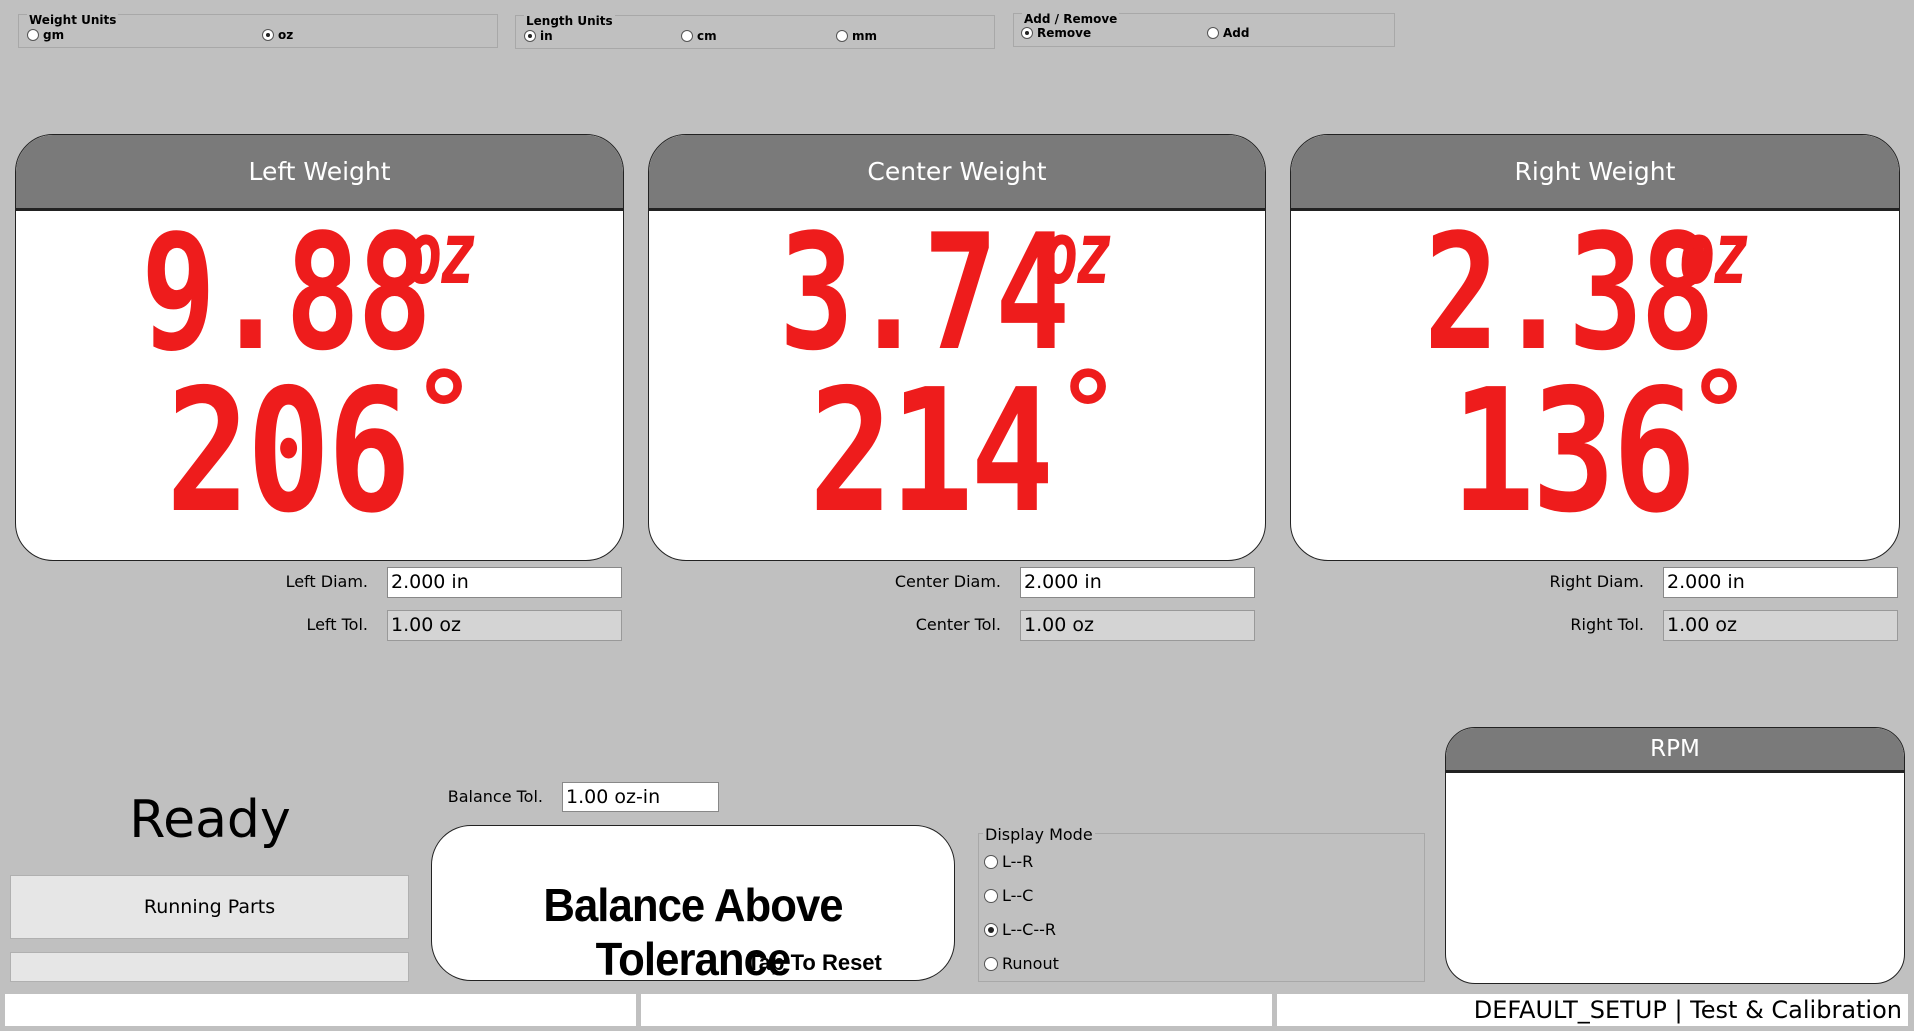 Image resolution: width=1914 pixels, height=1031 pixels. I want to click on left-weight-value: 9.88, so click(286, 292).